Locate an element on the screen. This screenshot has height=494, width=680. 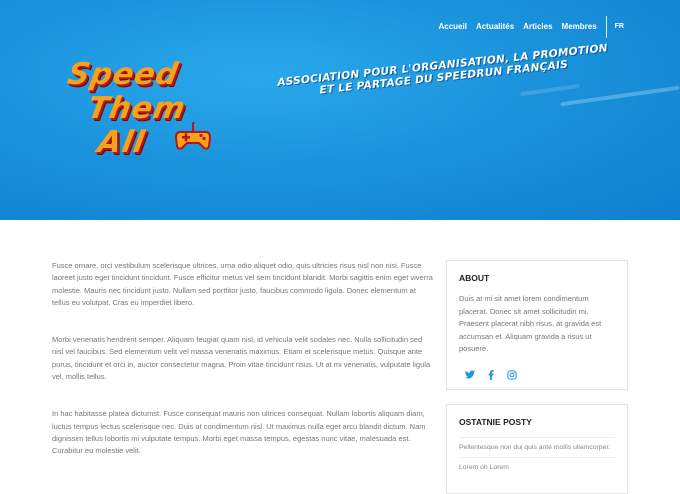
instagram-icon is located at coordinates (512, 375).